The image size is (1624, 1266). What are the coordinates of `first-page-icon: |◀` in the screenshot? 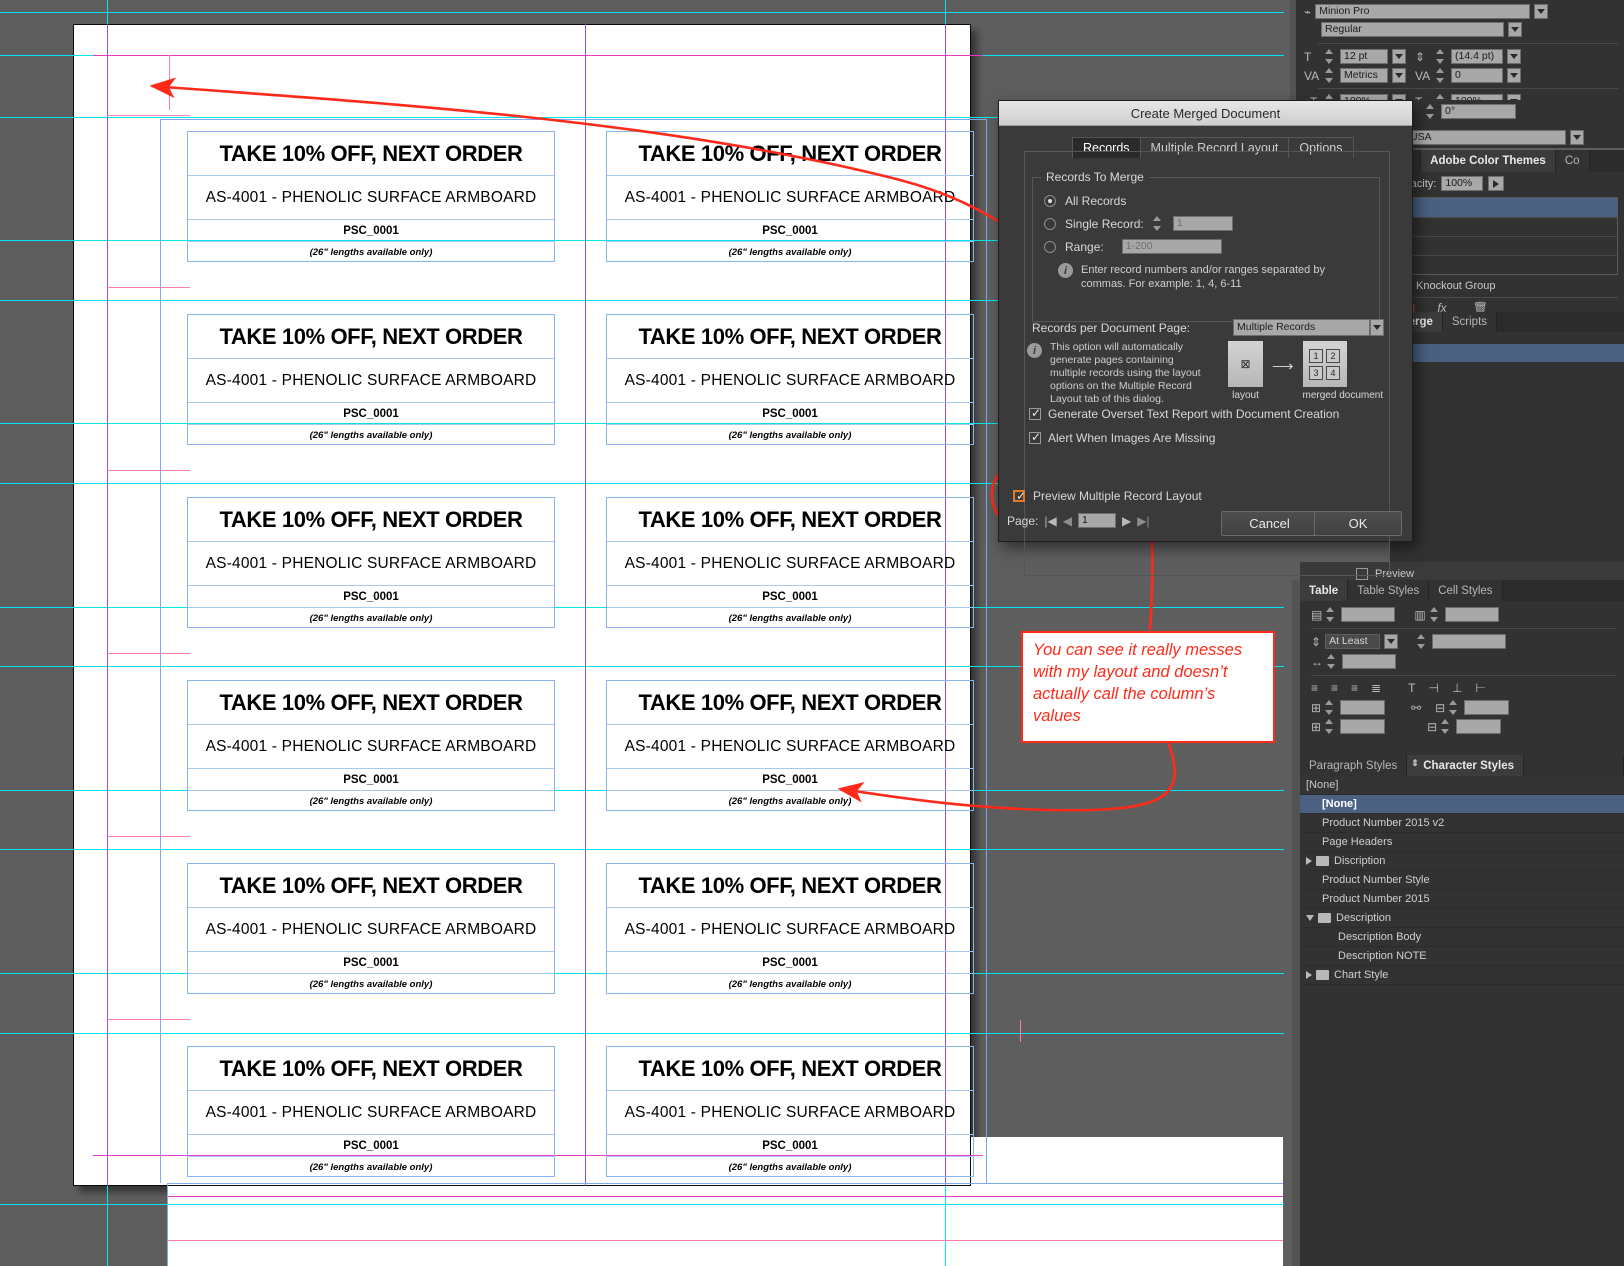 It's located at (1050, 521).